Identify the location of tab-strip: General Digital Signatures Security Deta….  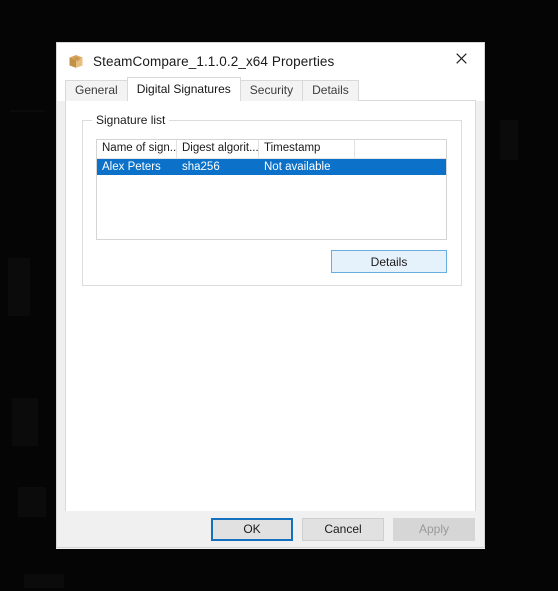
(270, 89).